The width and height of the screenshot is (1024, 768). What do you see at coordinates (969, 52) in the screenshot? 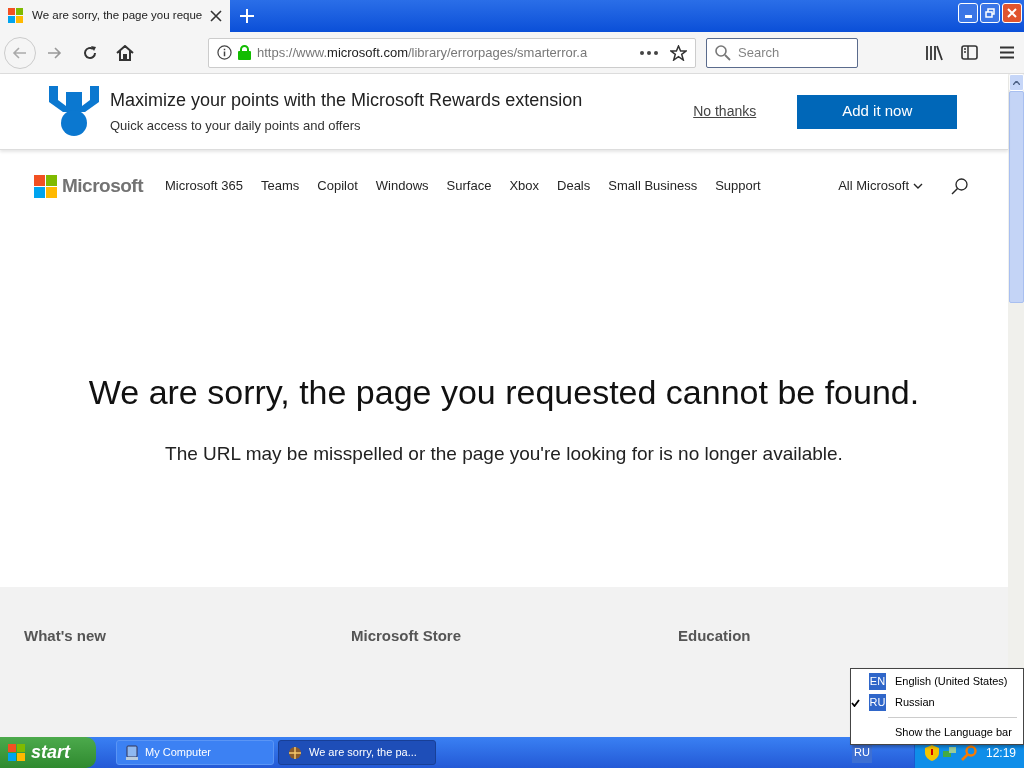
I see `sidebar-icon` at bounding box center [969, 52].